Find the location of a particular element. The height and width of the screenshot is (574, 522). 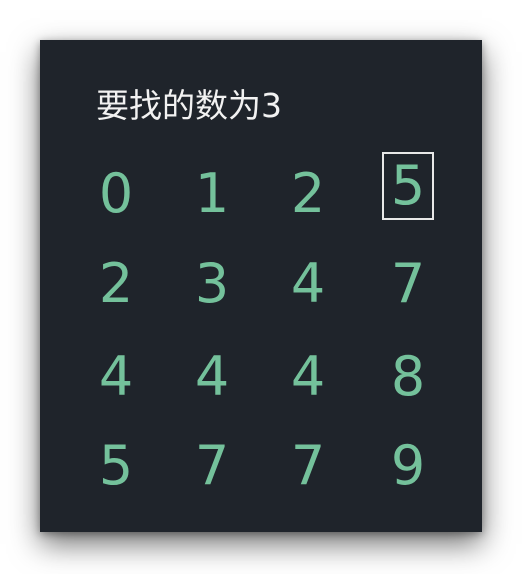

matrix-cell-r1-c2: 4 is located at coordinates (308, 283).